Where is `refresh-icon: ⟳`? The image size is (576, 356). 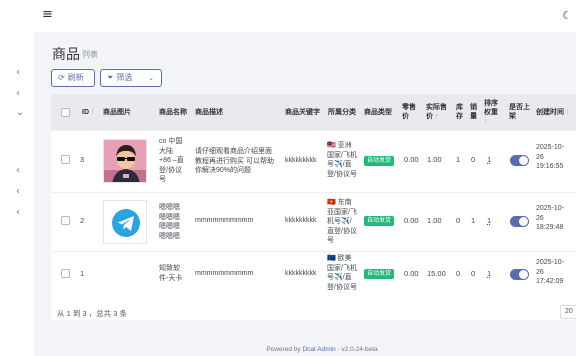
refresh-icon: ⟳ is located at coordinates (61, 77).